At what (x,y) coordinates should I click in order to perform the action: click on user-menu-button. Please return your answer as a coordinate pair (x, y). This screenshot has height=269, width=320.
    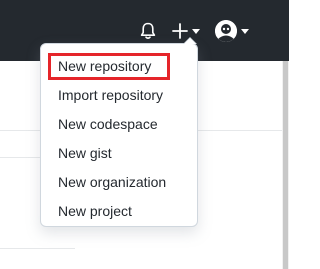
    Looking at the image, I should click on (232, 31).